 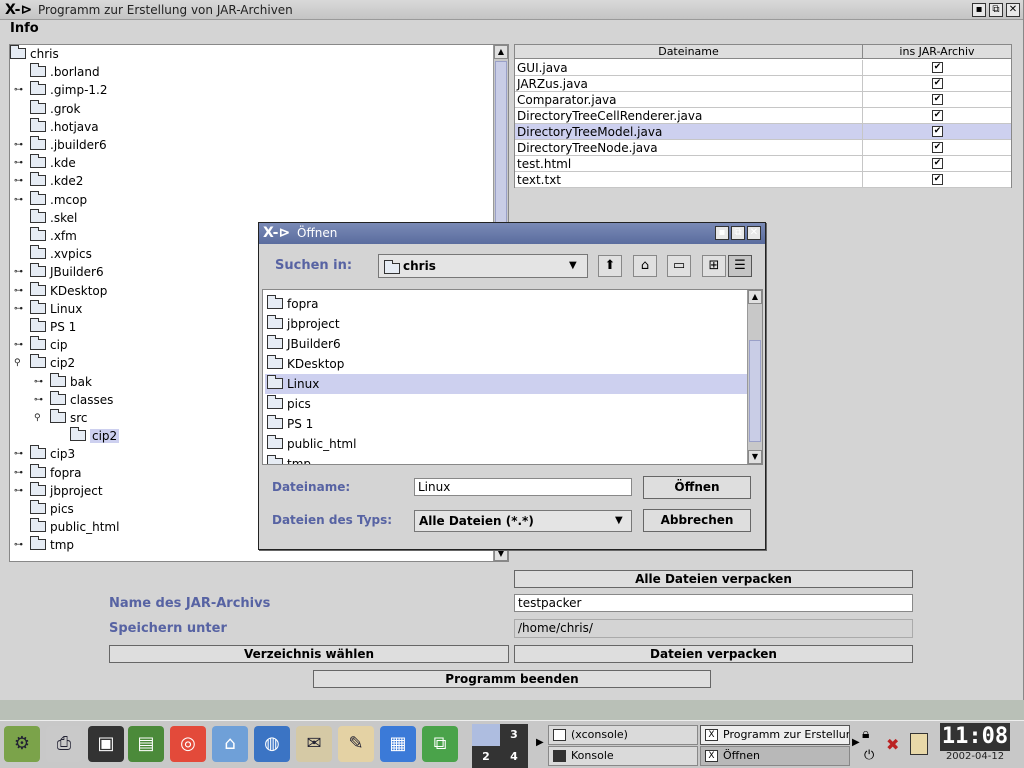 What do you see at coordinates (44, 454) in the screenshot?
I see `tree-node: ⊶ cip3` at bounding box center [44, 454].